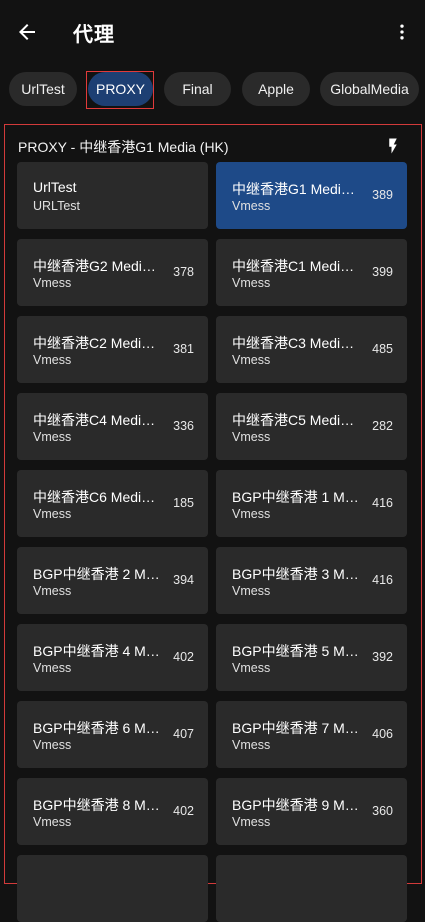 The image size is (425, 922). Describe the element at coordinates (296, 343) in the screenshot. I see `proxy-name: 中继香港C3 Media (HK)` at that location.